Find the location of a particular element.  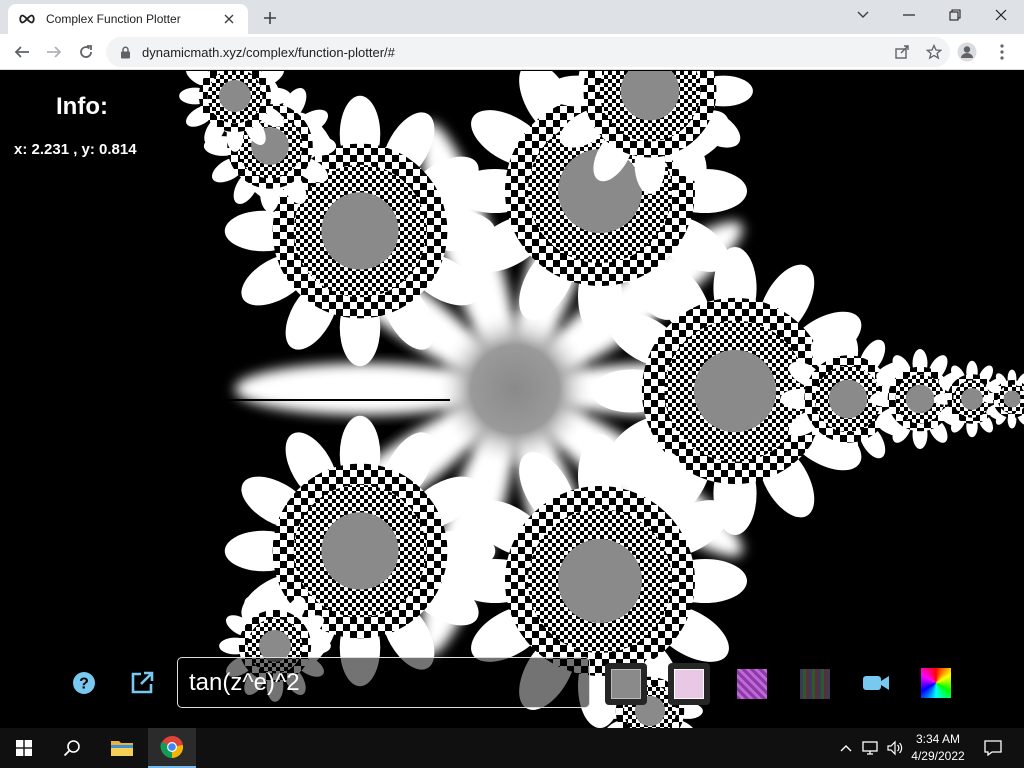

swatch-dark-multicolor is located at coordinates (815, 684).